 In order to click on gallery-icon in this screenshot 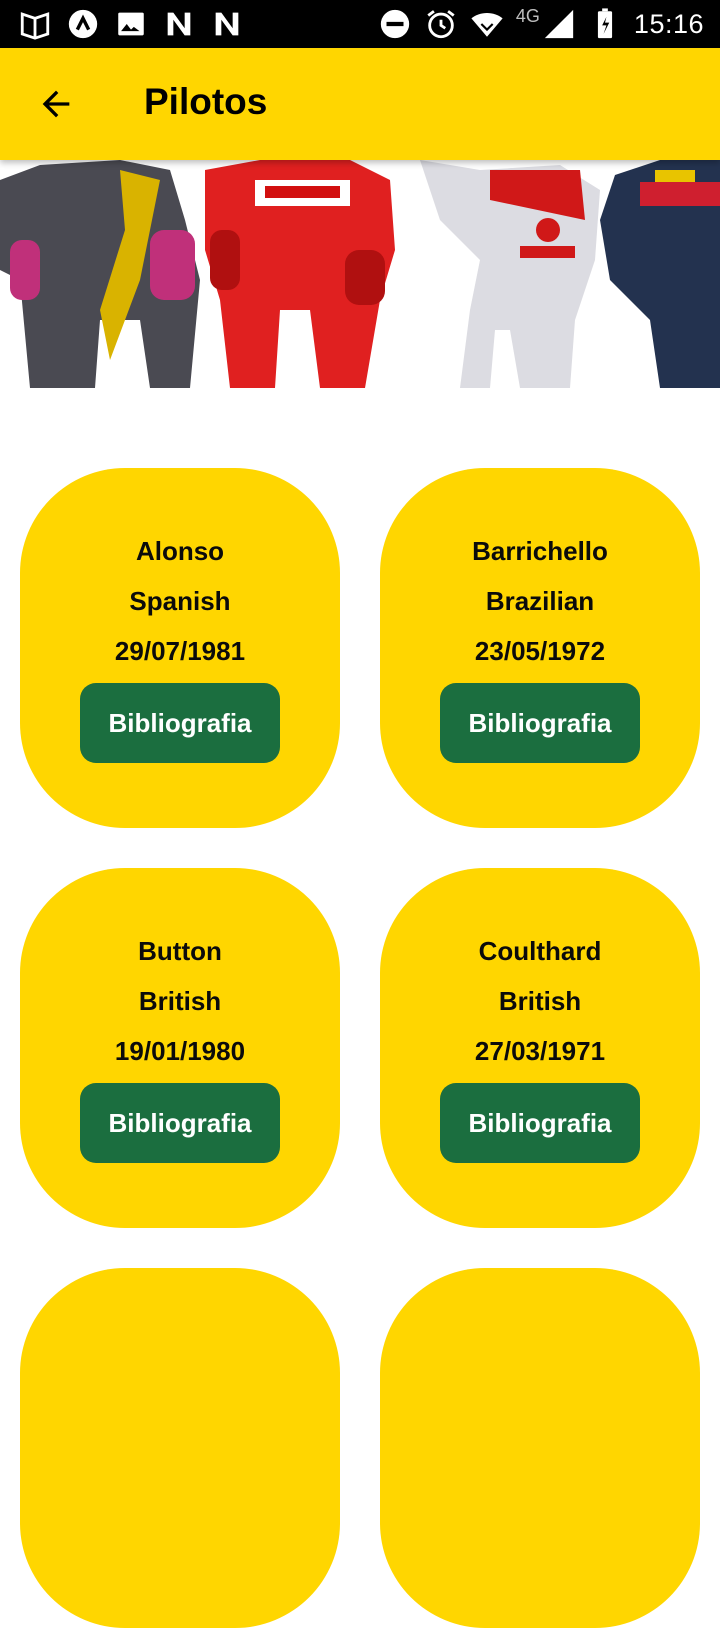, I will do `click(131, 24)`.